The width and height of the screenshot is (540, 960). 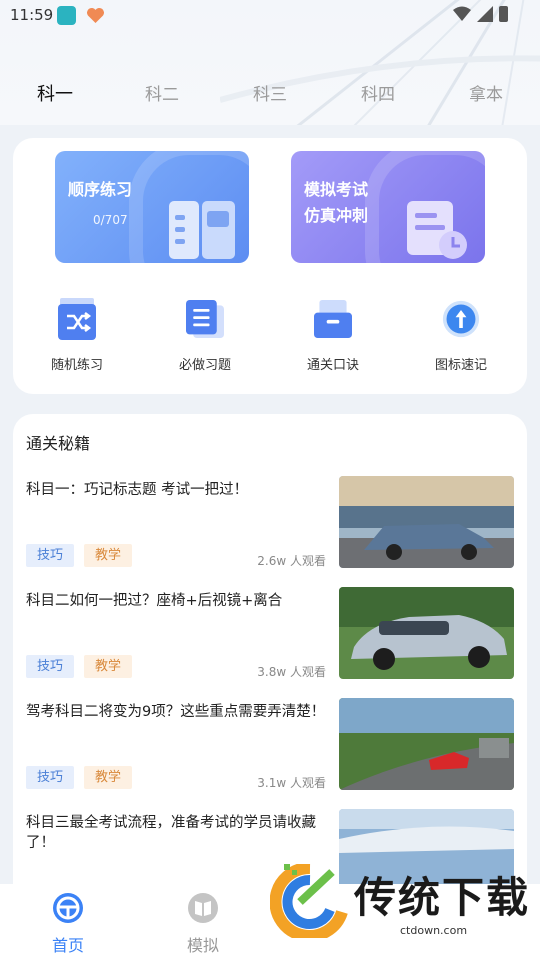 I want to click on list-item: 科目二如何一把过？座椅+后视镜+离合 技巧 教学 3.8w 人观看, so click(x=270, y=634).